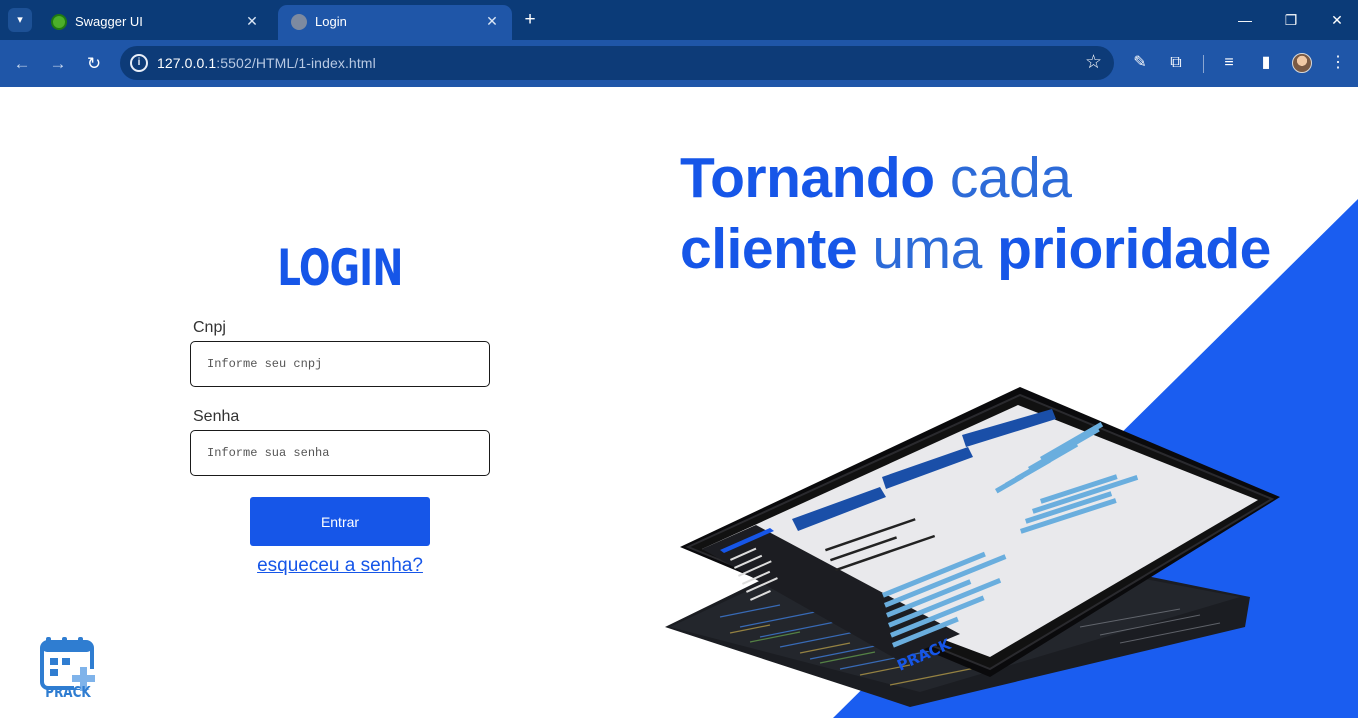 The image size is (1358, 718). Describe the element at coordinates (1338, 63) in the screenshot. I see `menu-kebab-icon: ⋮` at that location.